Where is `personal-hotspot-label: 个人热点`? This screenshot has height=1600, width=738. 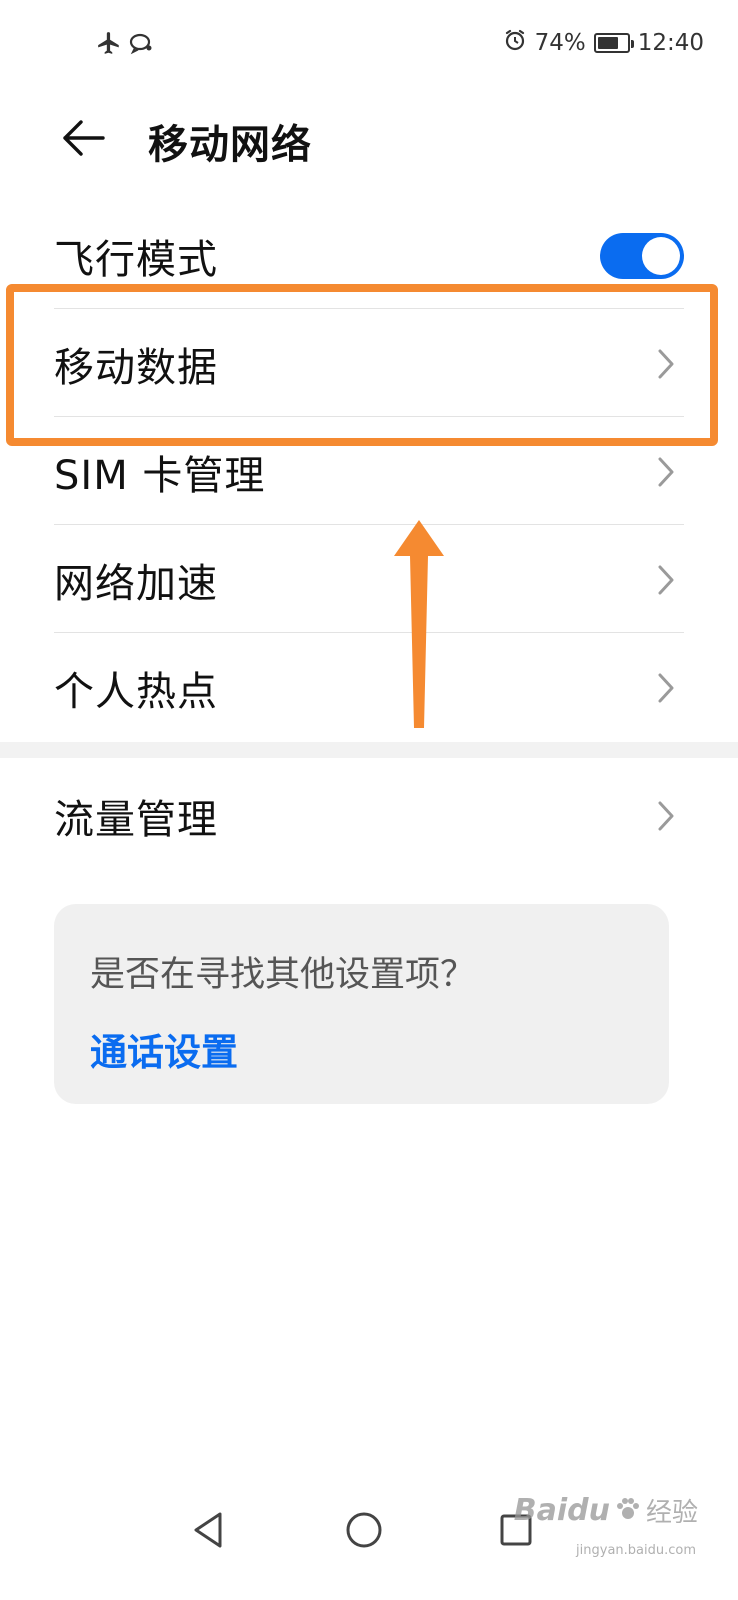 personal-hotspot-label: 个人热点 is located at coordinates (136, 692).